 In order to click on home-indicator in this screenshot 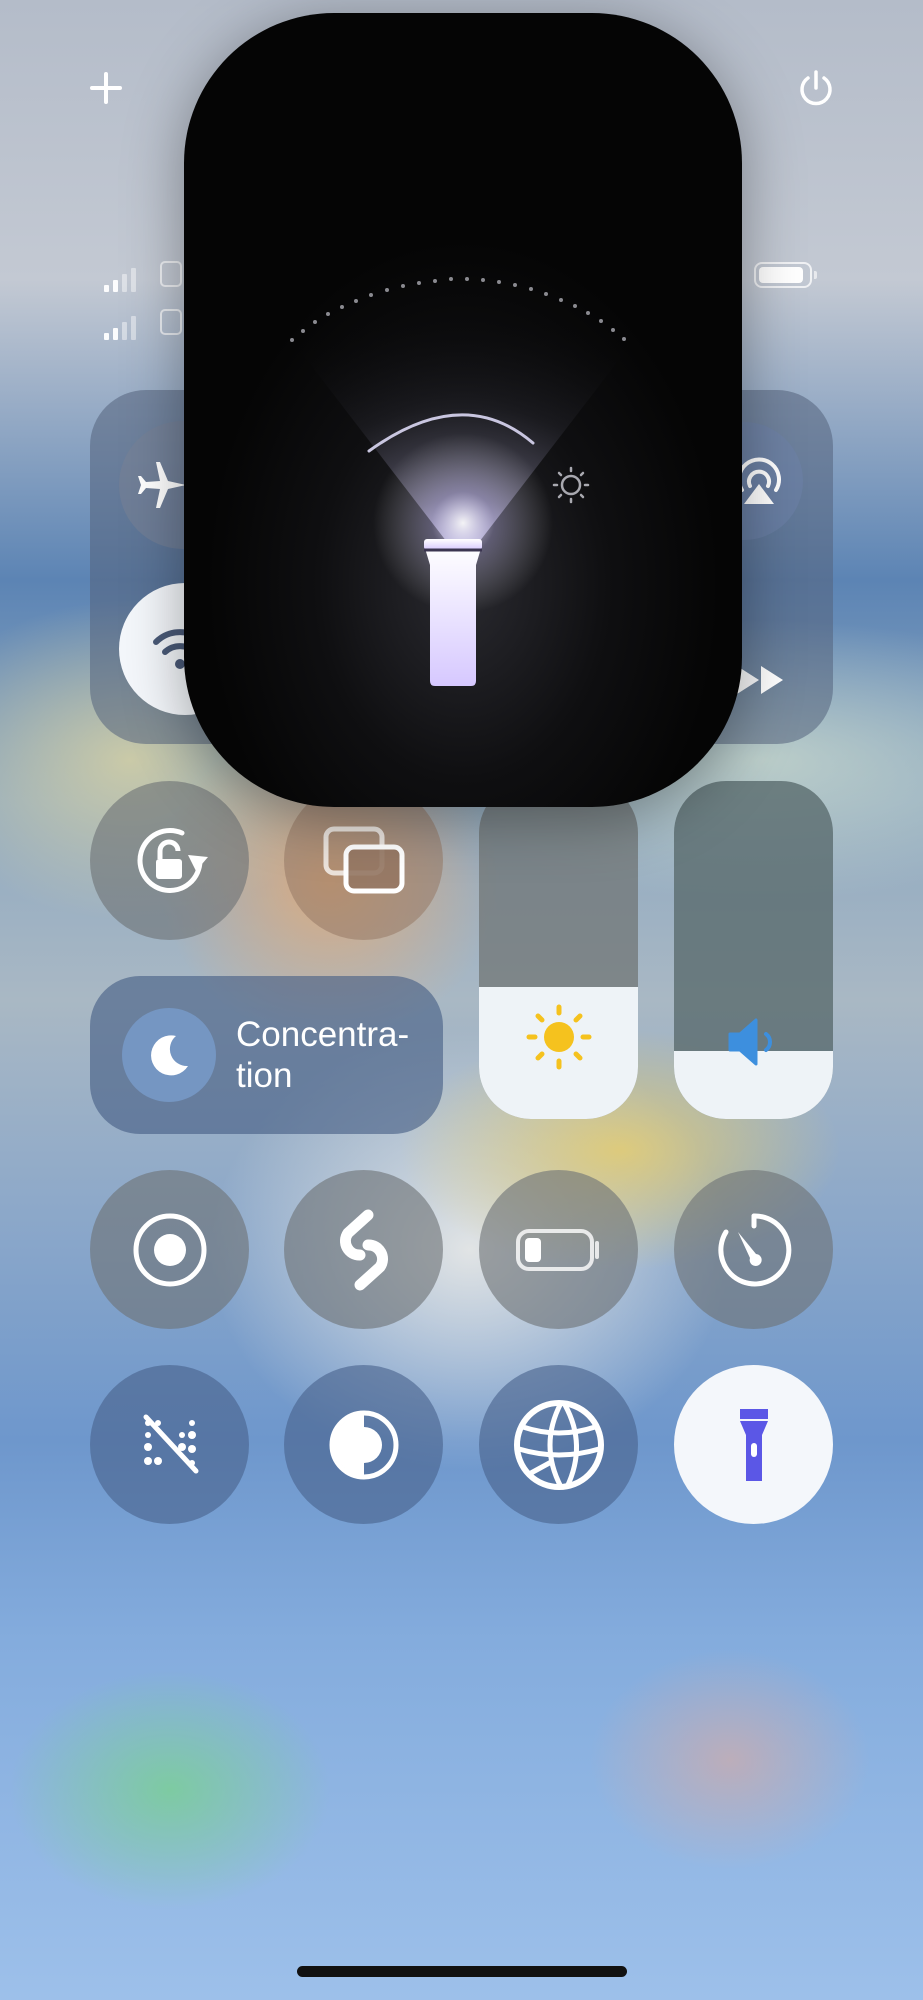, I will do `click(462, 1971)`.